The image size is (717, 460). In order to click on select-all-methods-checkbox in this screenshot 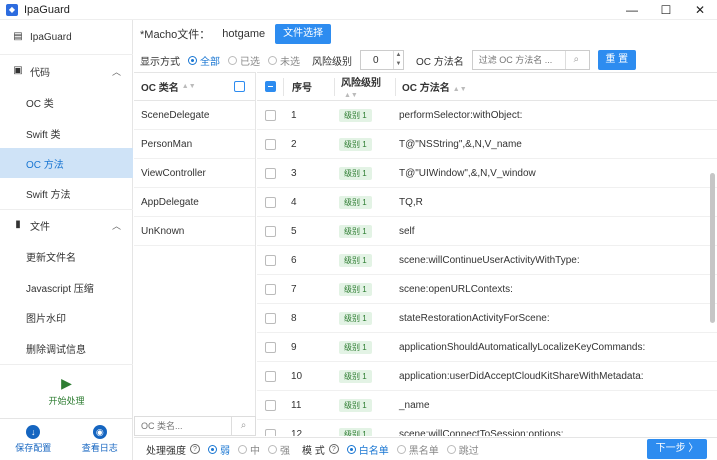, I will do `click(270, 86)`.